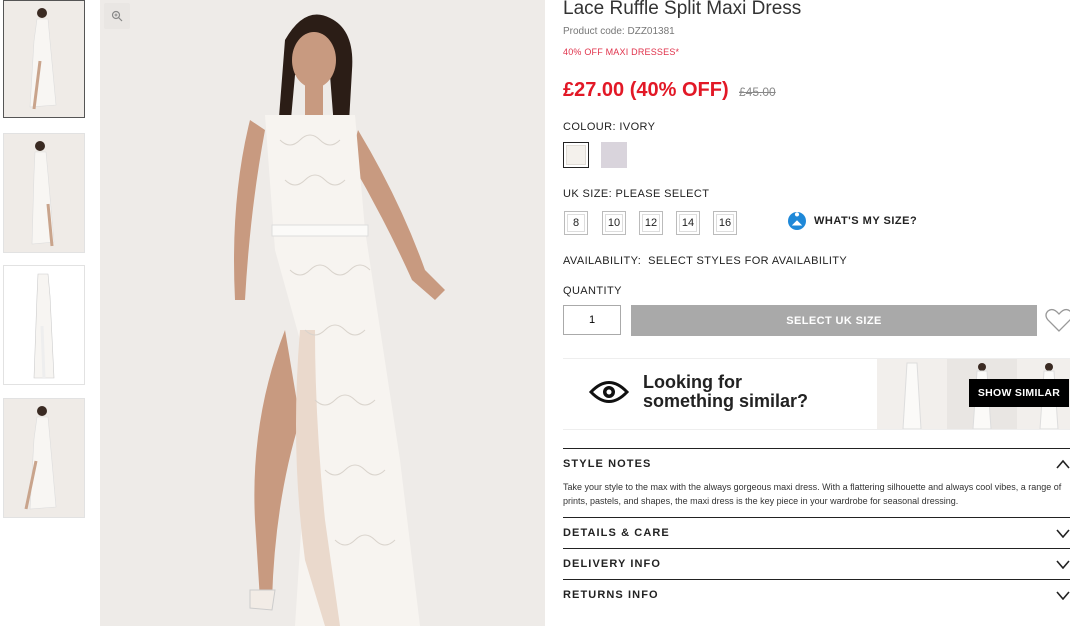  Describe the element at coordinates (602, 261) in the screenshot. I see `availability-label: AVAILABILITY:` at that location.